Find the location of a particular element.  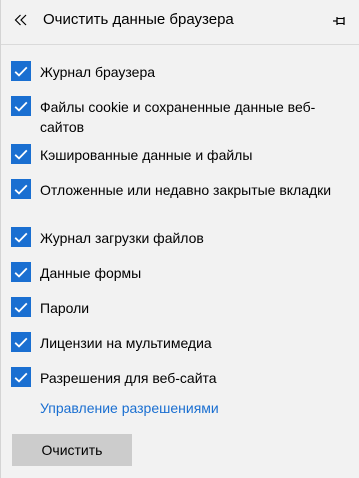

checkbox-label: Разрешения для веб-сайта is located at coordinates (128, 378).